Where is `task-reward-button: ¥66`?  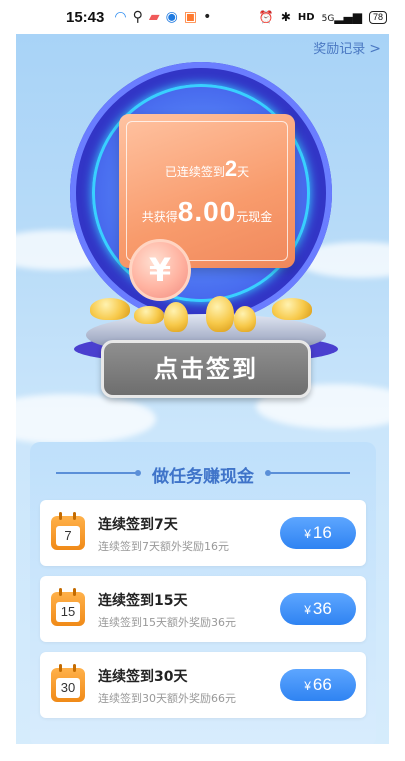
task-reward-button: ¥66 is located at coordinates (318, 685).